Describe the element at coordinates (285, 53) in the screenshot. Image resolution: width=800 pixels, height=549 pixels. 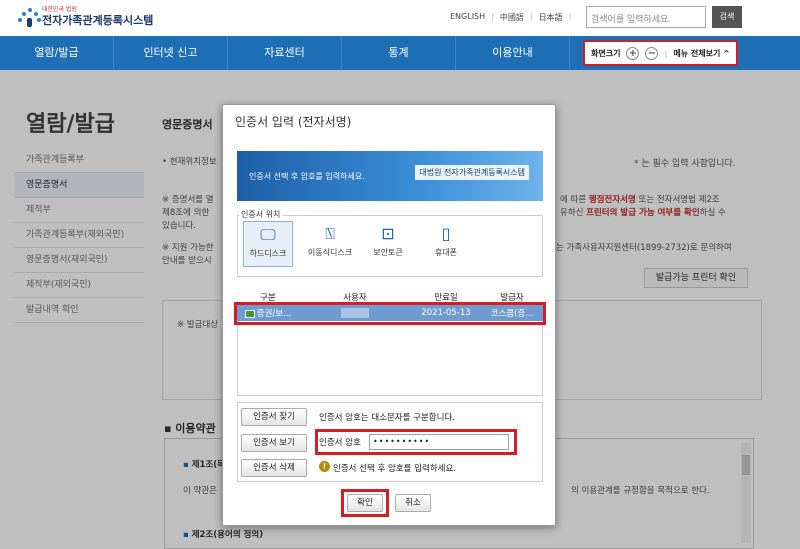
I see `nav-item-resource-center: 자료센터` at that location.